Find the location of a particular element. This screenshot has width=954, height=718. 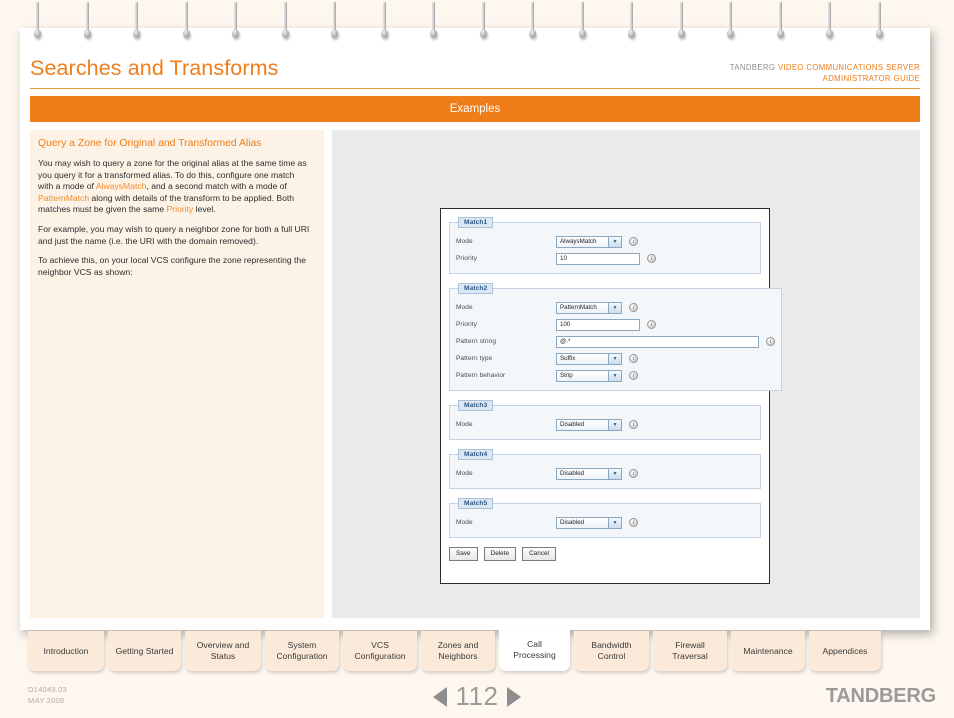

save-button: Save is located at coordinates (463, 554).